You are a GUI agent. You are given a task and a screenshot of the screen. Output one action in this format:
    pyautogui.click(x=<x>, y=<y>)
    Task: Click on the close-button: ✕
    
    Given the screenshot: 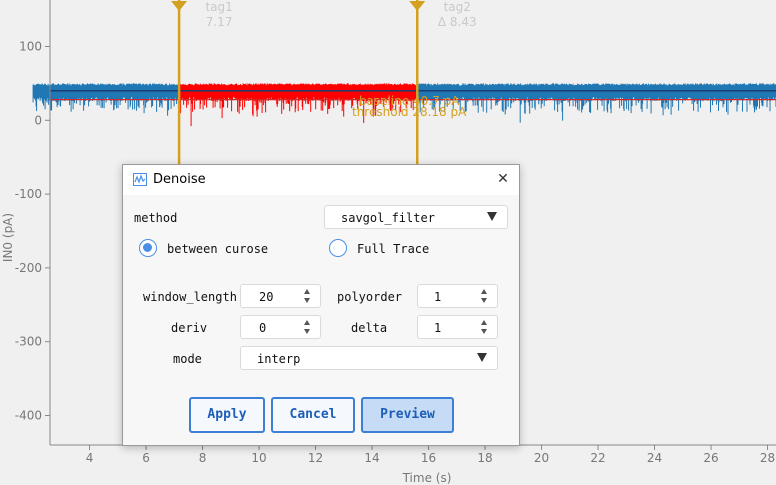 What is the action you would take?
    pyautogui.click(x=503, y=179)
    